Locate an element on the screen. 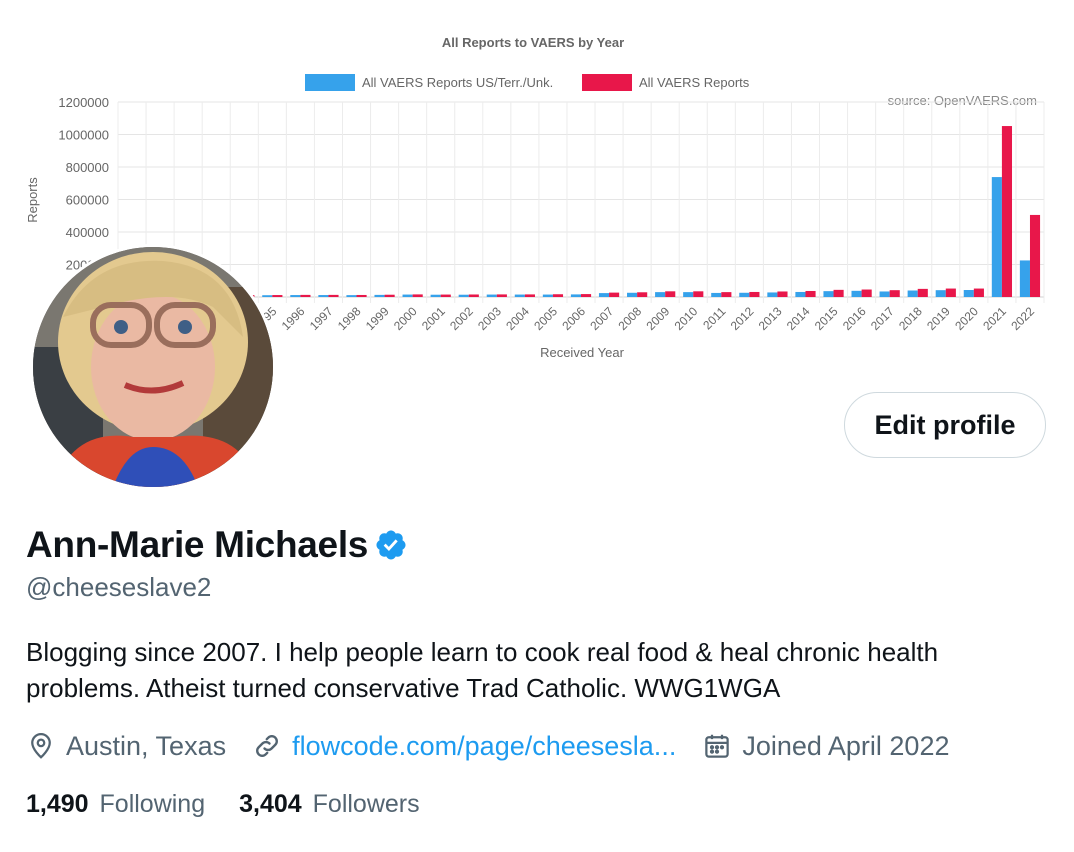 The height and width of the screenshot is (852, 1074). x-tick-label: 2001 is located at coordinates (433, 318).